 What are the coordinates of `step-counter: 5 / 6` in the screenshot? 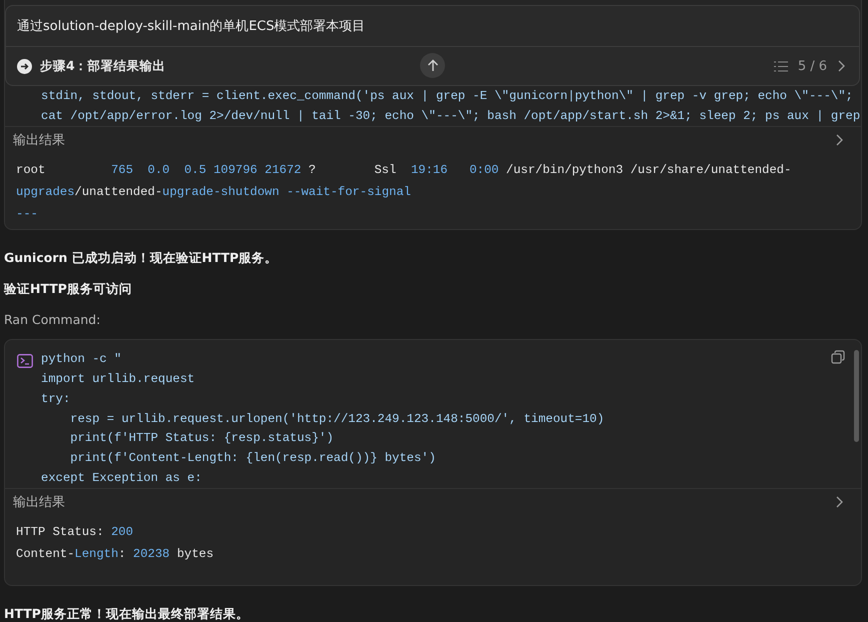 It's located at (812, 66).